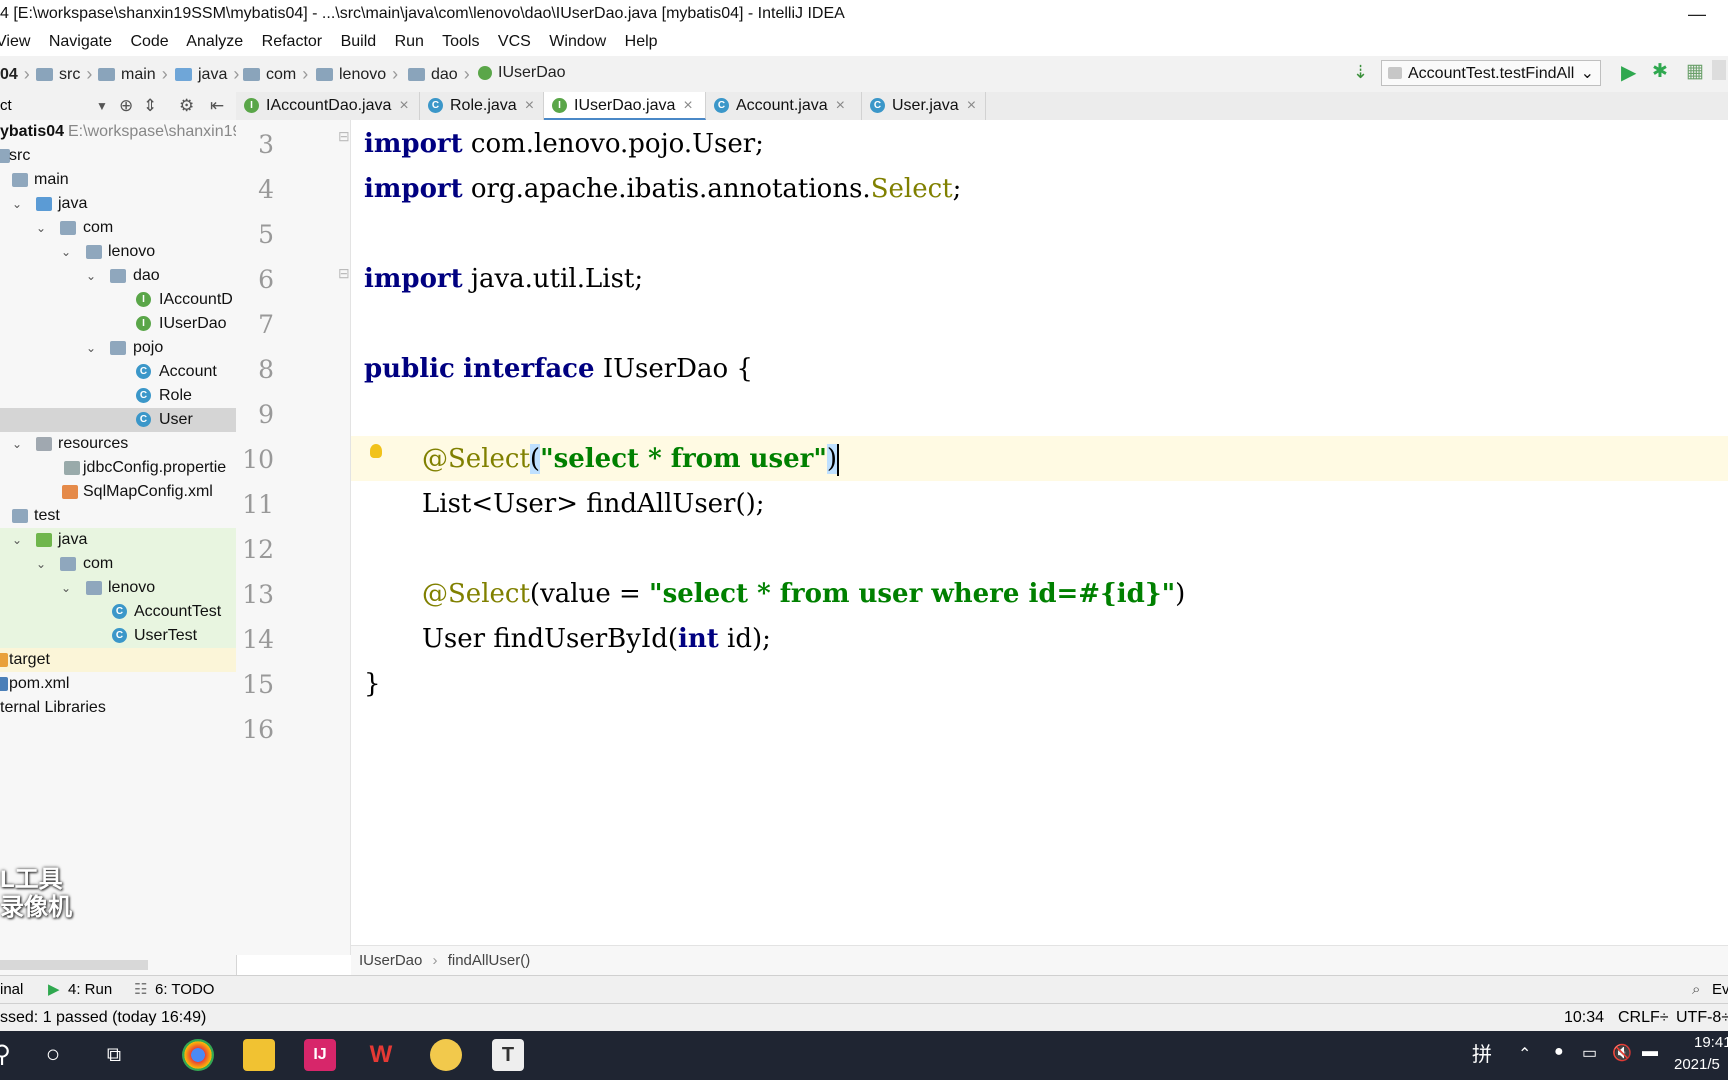  What do you see at coordinates (118, 492) in the screenshot?
I see `tree-item-sqlmapconfig: SqlMapConfig.xml` at bounding box center [118, 492].